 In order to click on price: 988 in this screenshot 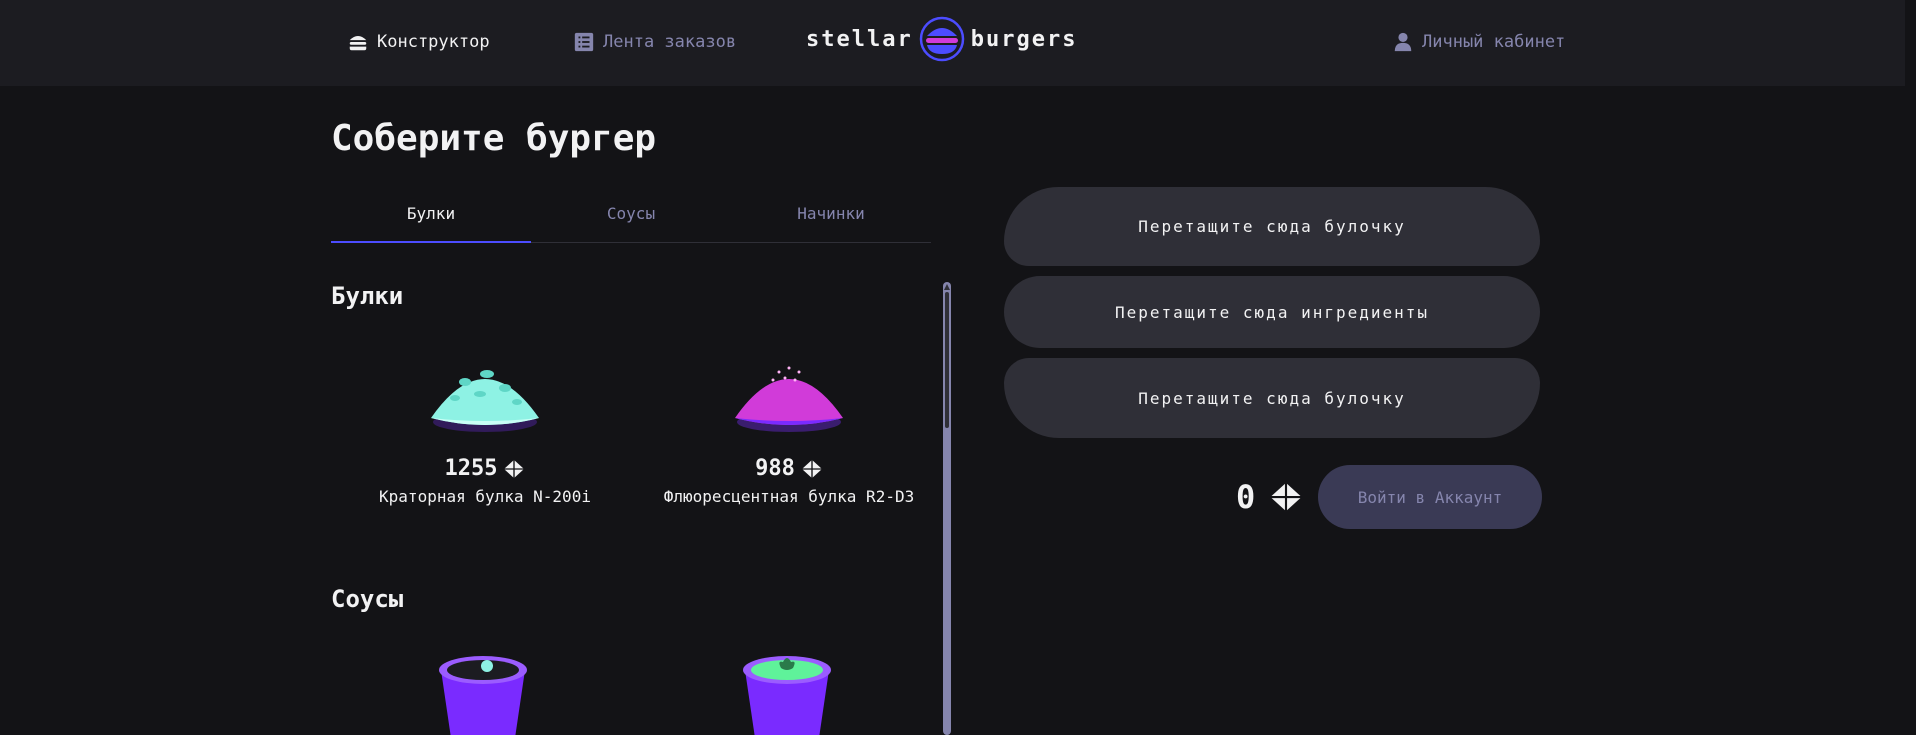, I will do `click(789, 468)`.